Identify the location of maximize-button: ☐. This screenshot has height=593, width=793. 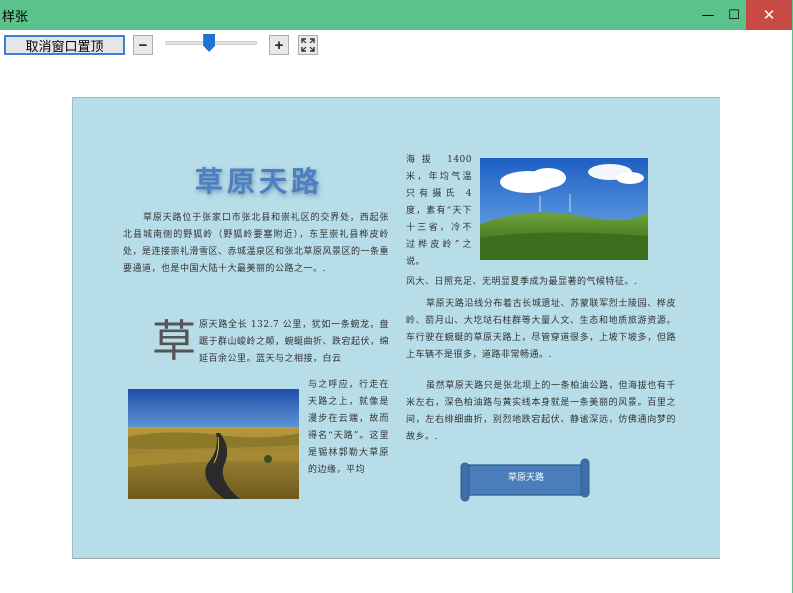
(734, 15).